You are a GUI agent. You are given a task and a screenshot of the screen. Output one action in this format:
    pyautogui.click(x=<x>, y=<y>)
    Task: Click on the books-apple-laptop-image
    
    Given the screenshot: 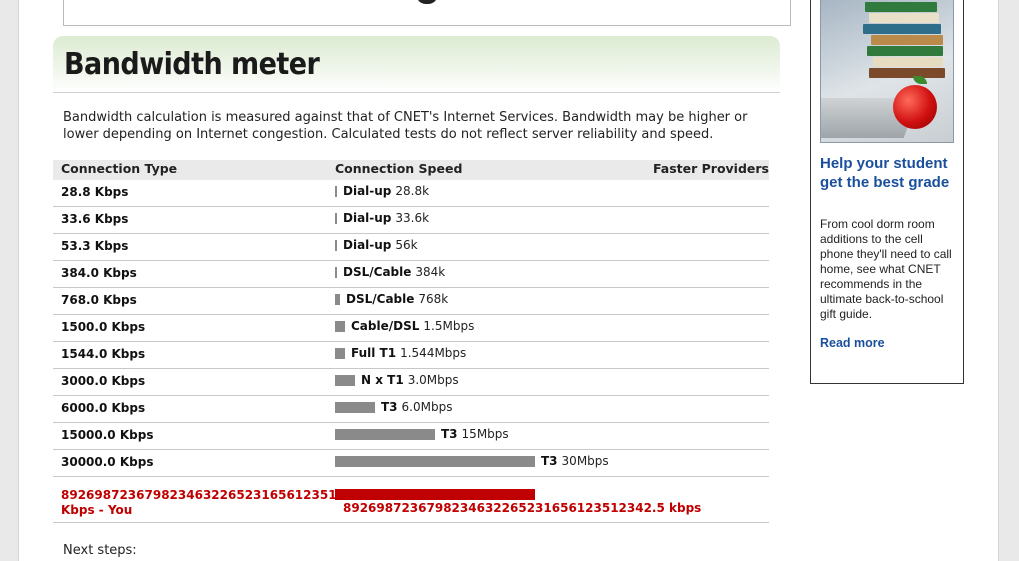 What is the action you would take?
    pyautogui.click(x=887, y=71)
    